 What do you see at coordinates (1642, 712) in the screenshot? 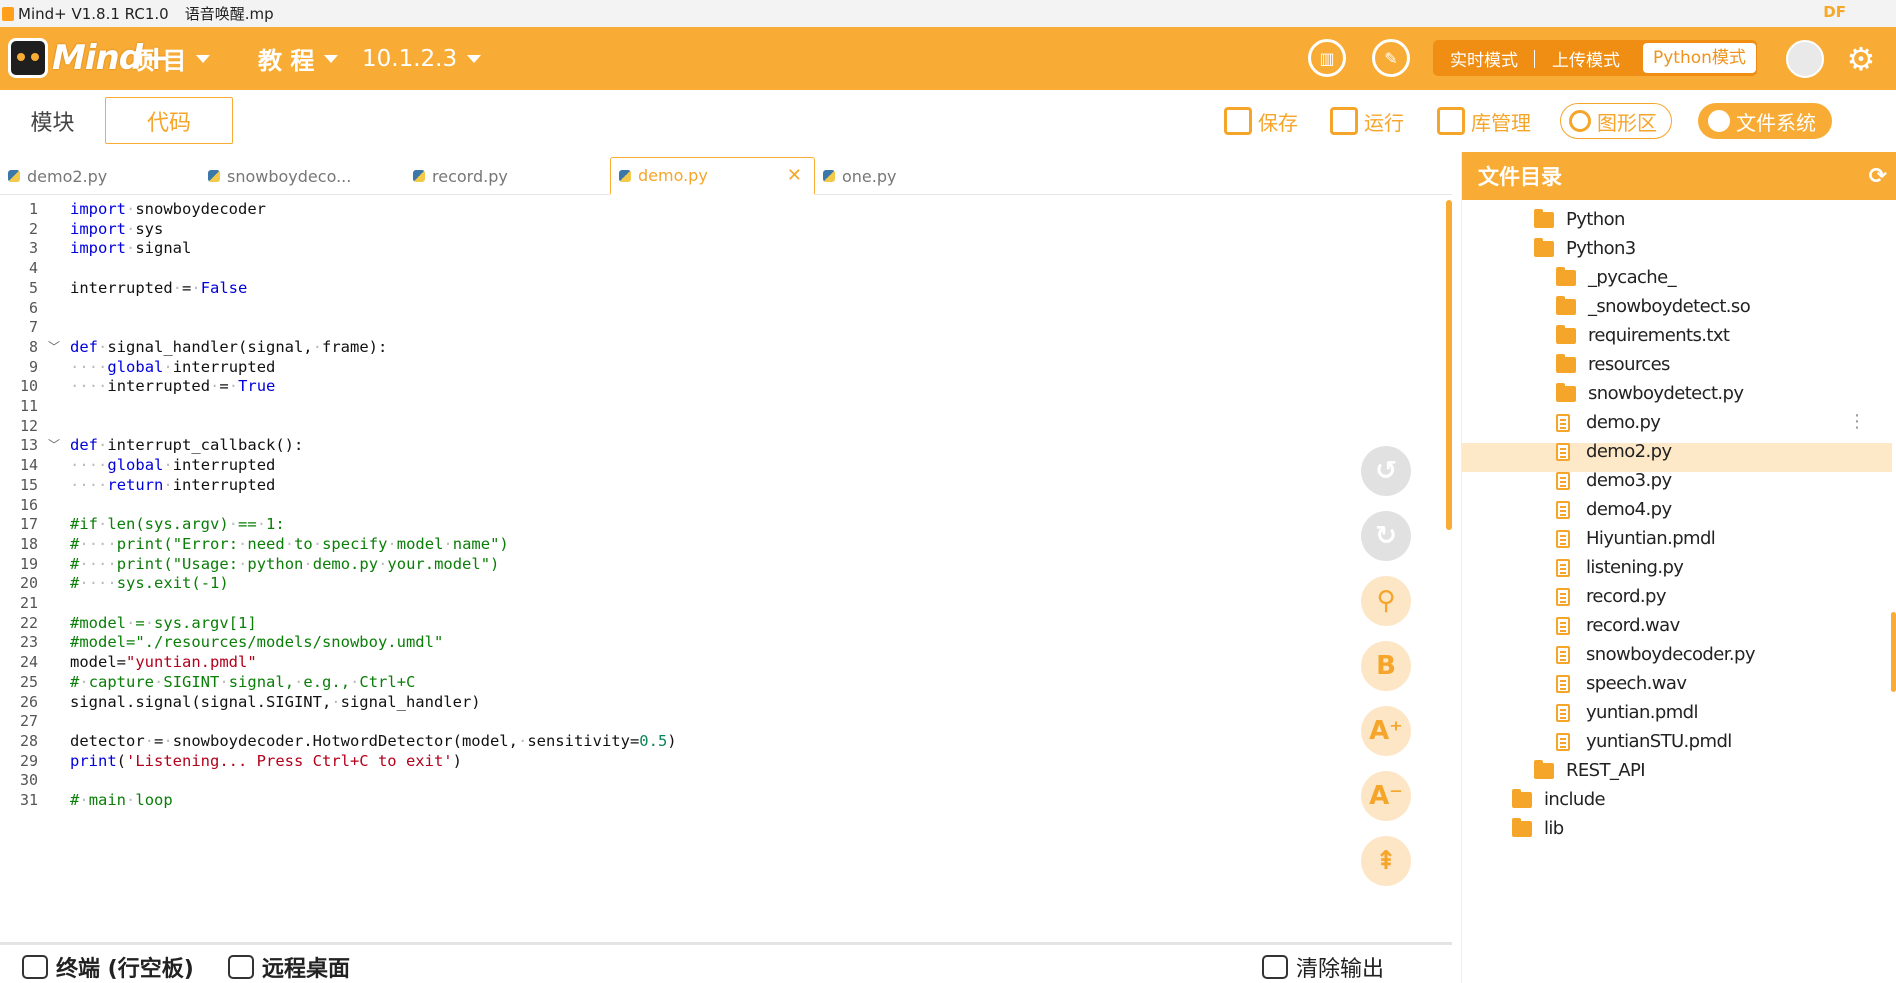
I see `tree-item-label: yuntian.pmdl` at bounding box center [1642, 712].